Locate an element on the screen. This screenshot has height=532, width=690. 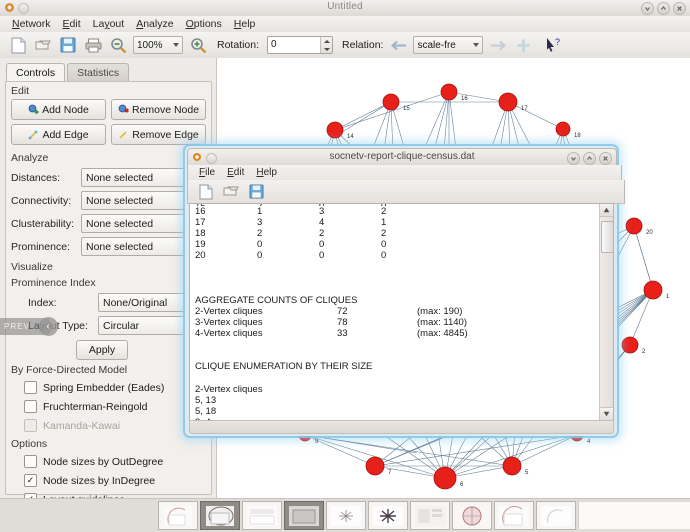
stepper-down-icon is located at coordinates (326, 49).